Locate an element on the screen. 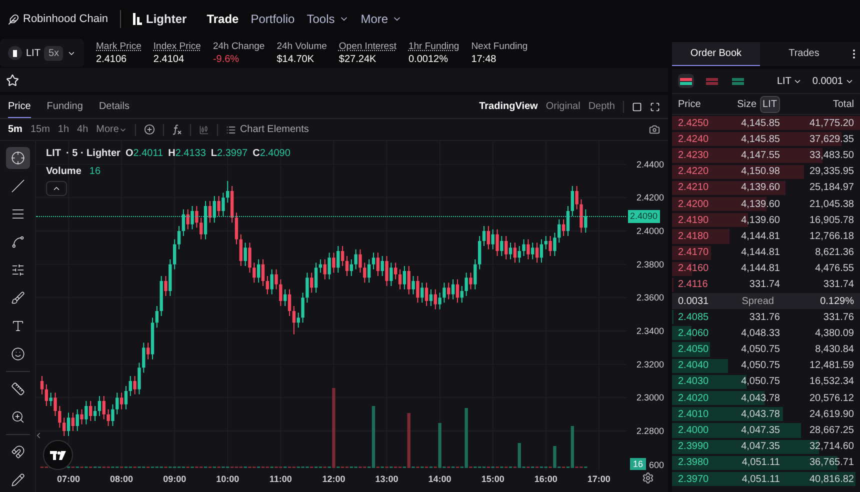  price-tick: 2.3400 is located at coordinates (650, 331).